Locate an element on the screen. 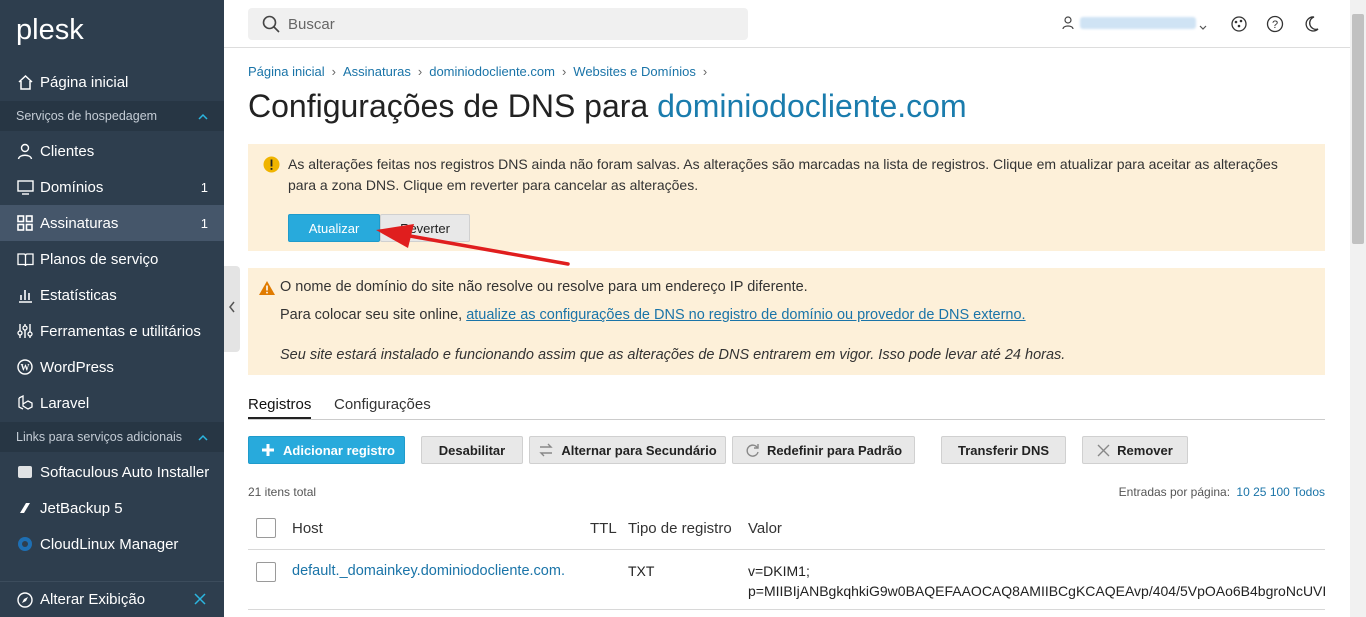 Image resolution: width=1366 pixels, height=617 pixels. column-header-ttl: TTL is located at coordinates (603, 528).